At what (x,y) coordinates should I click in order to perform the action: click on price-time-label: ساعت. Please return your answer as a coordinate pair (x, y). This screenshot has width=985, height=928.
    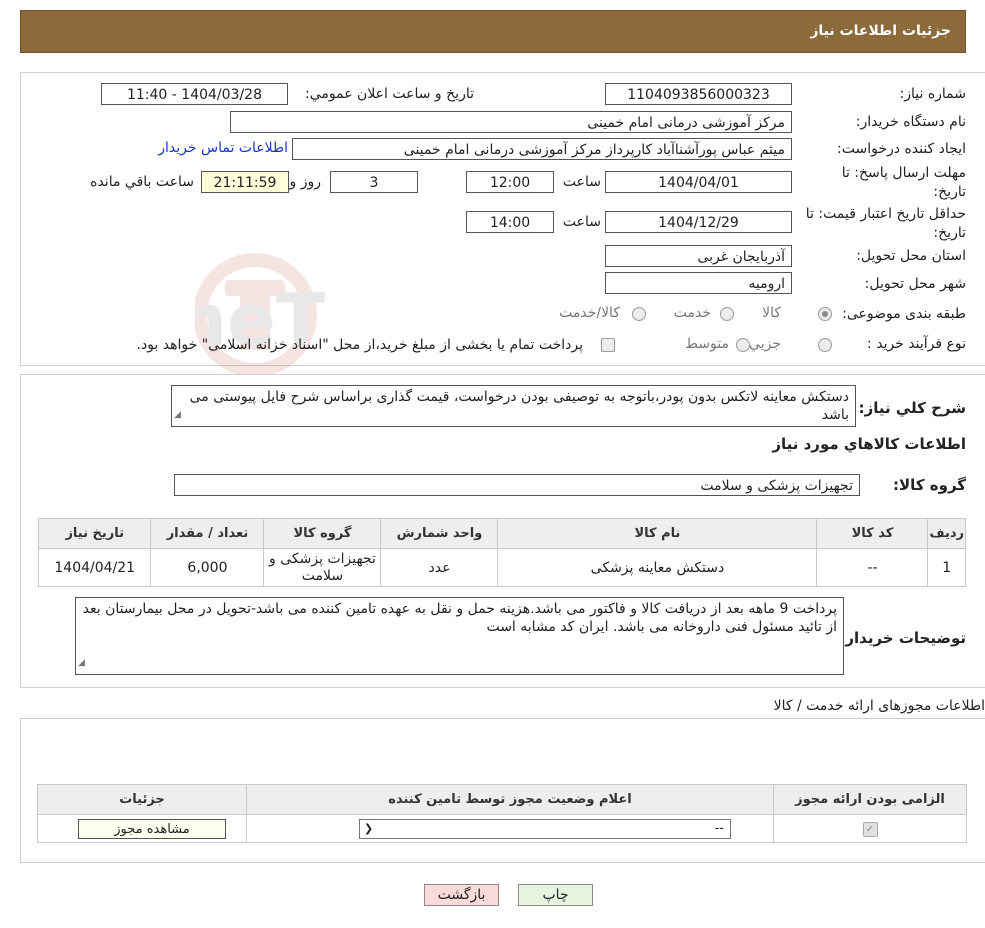
    Looking at the image, I should click on (581, 222).